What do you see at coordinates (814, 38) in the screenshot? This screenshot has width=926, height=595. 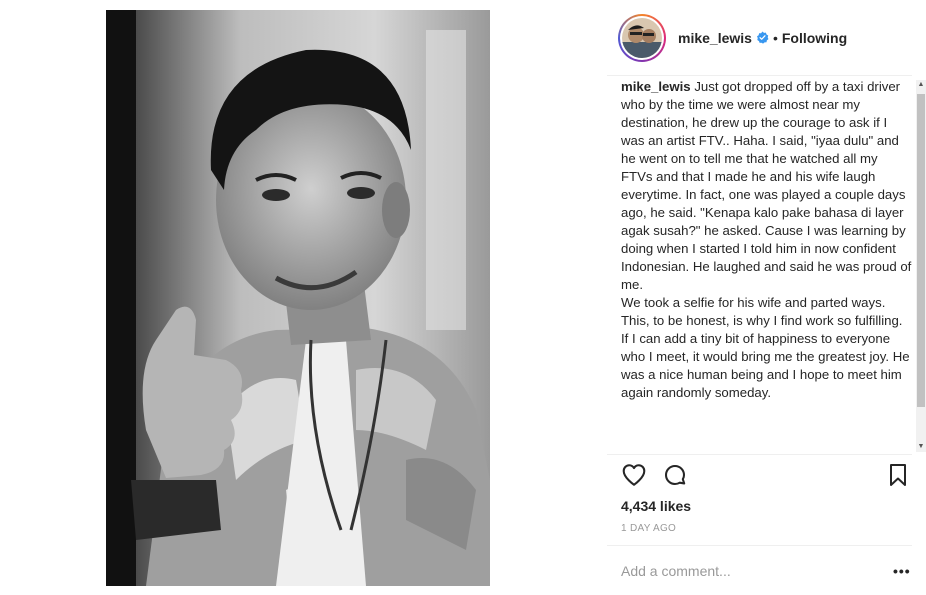 I see `following-button: Following` at bounding box center [814, 38].